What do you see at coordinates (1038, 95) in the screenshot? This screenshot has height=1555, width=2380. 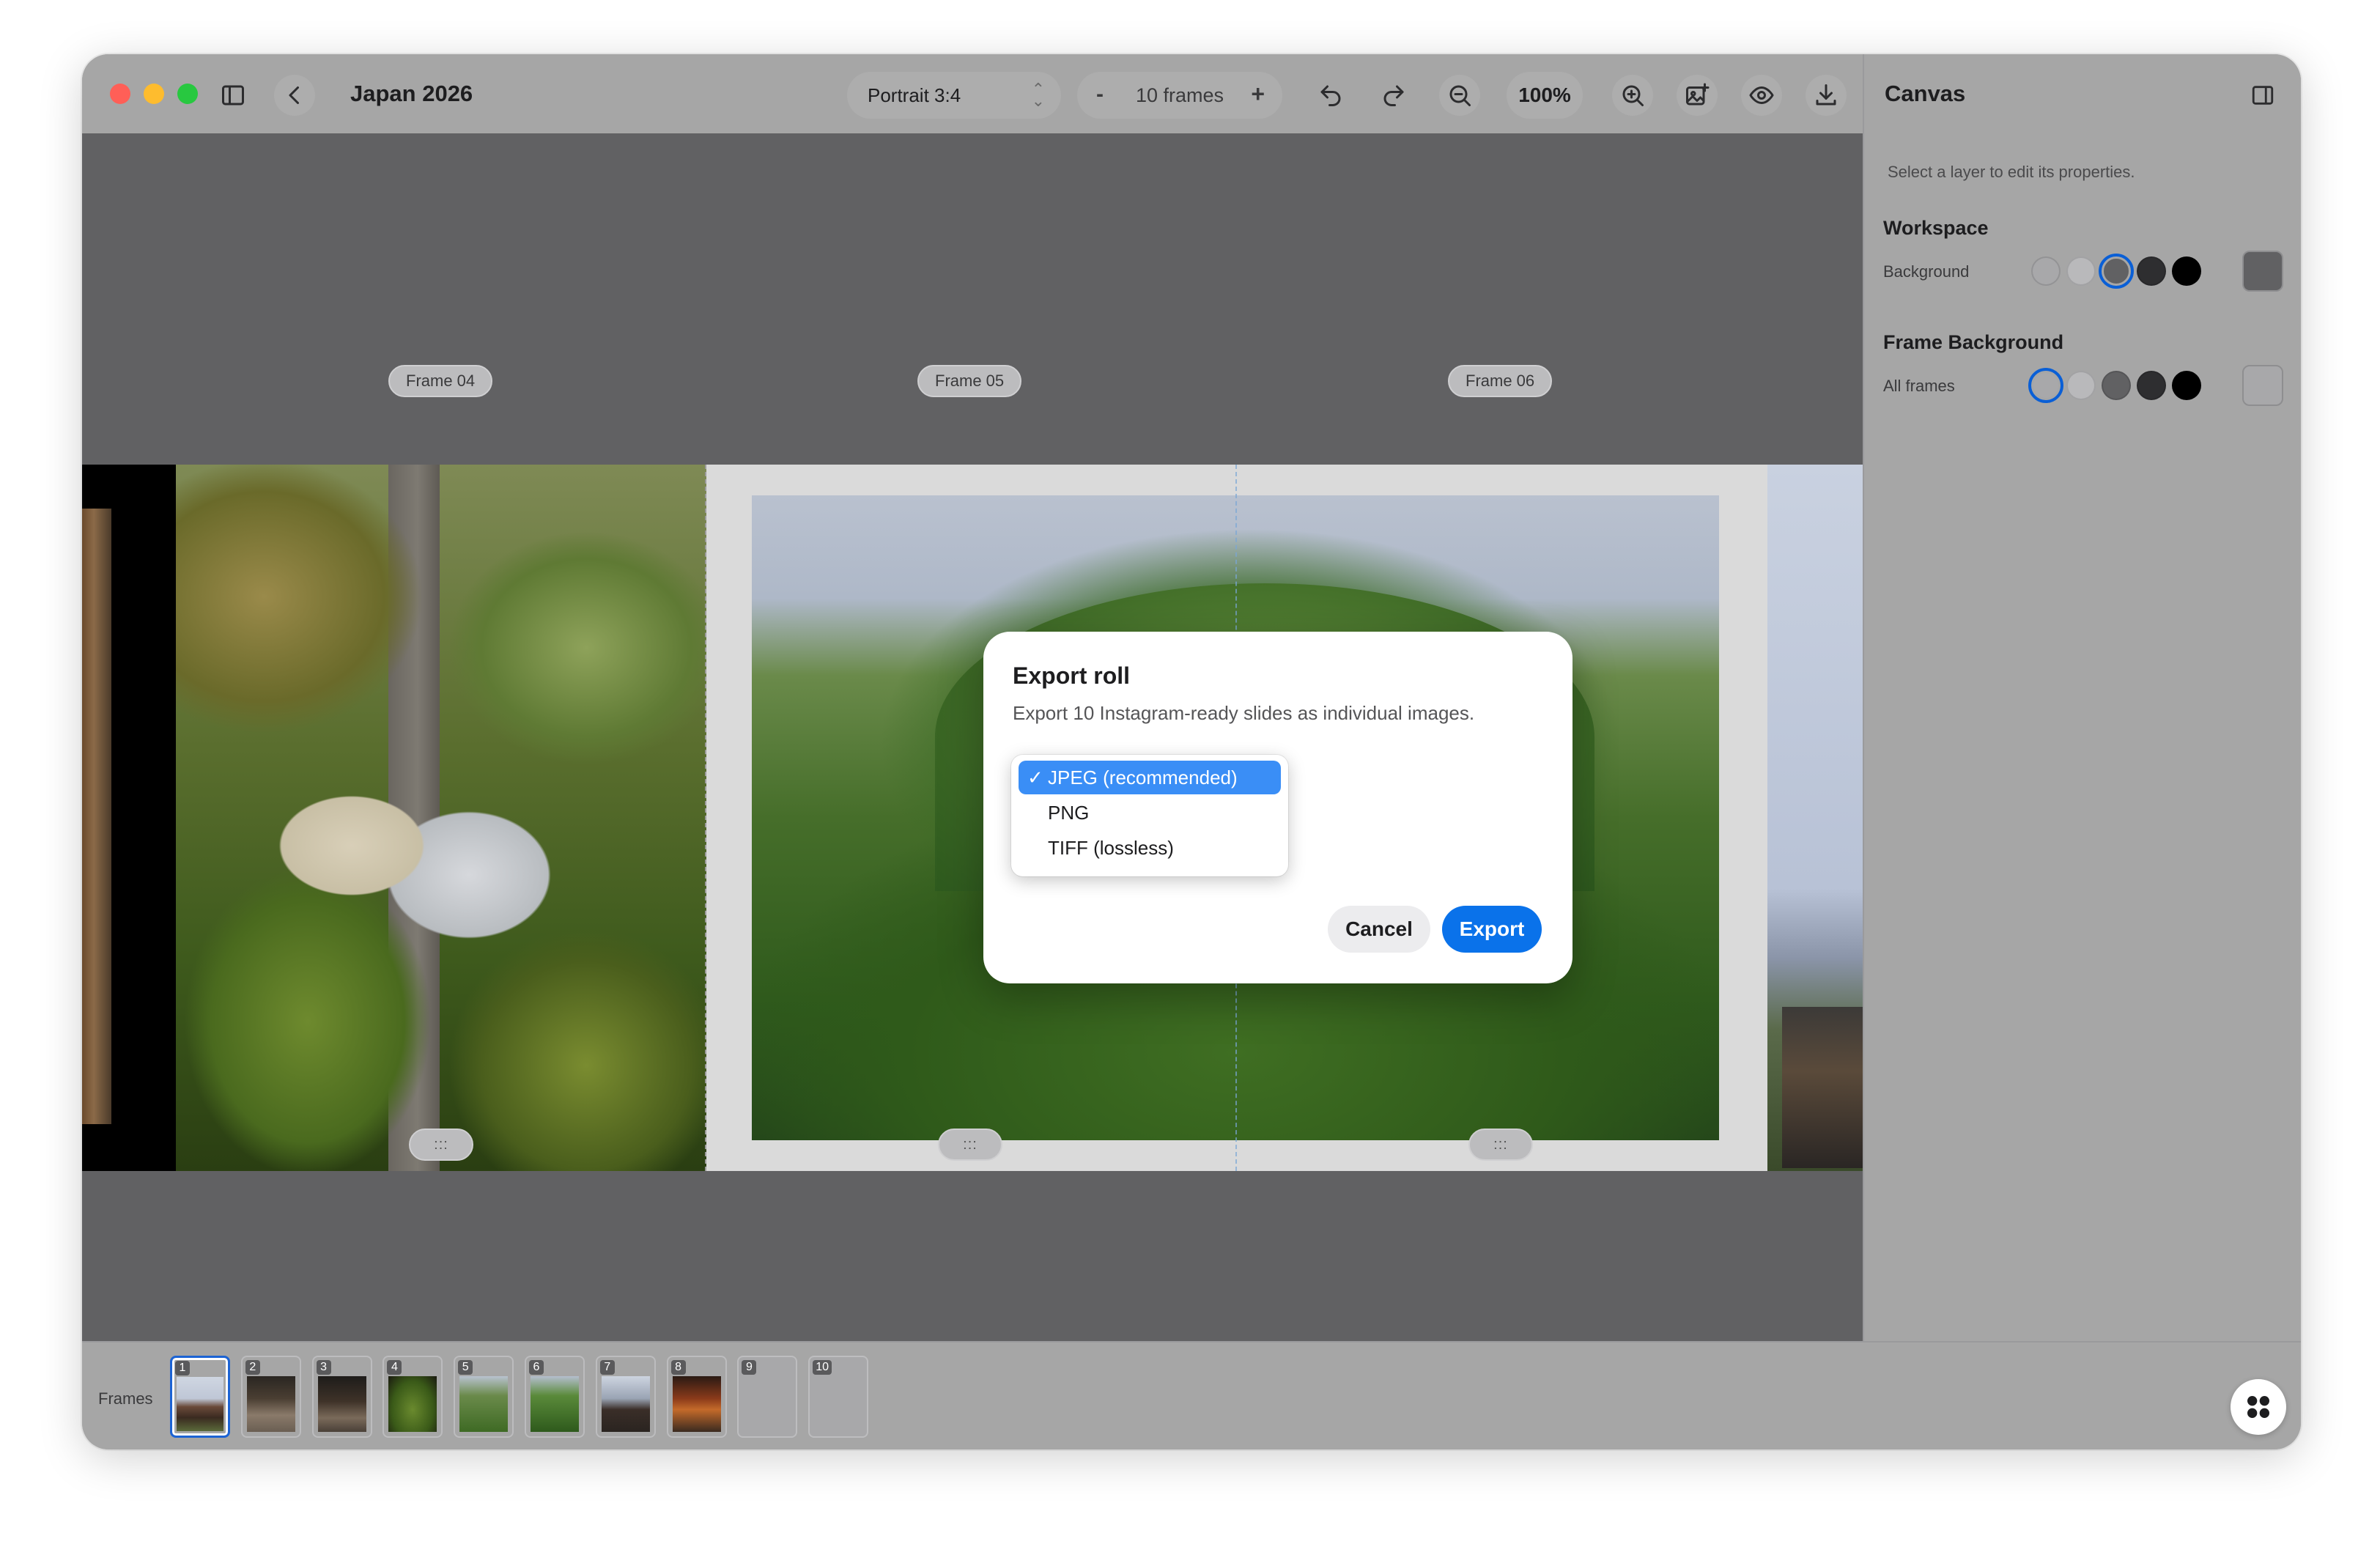 I see `chevron-up-down-icon: ⌃ ⌄` at bounding box center [1038, 95].